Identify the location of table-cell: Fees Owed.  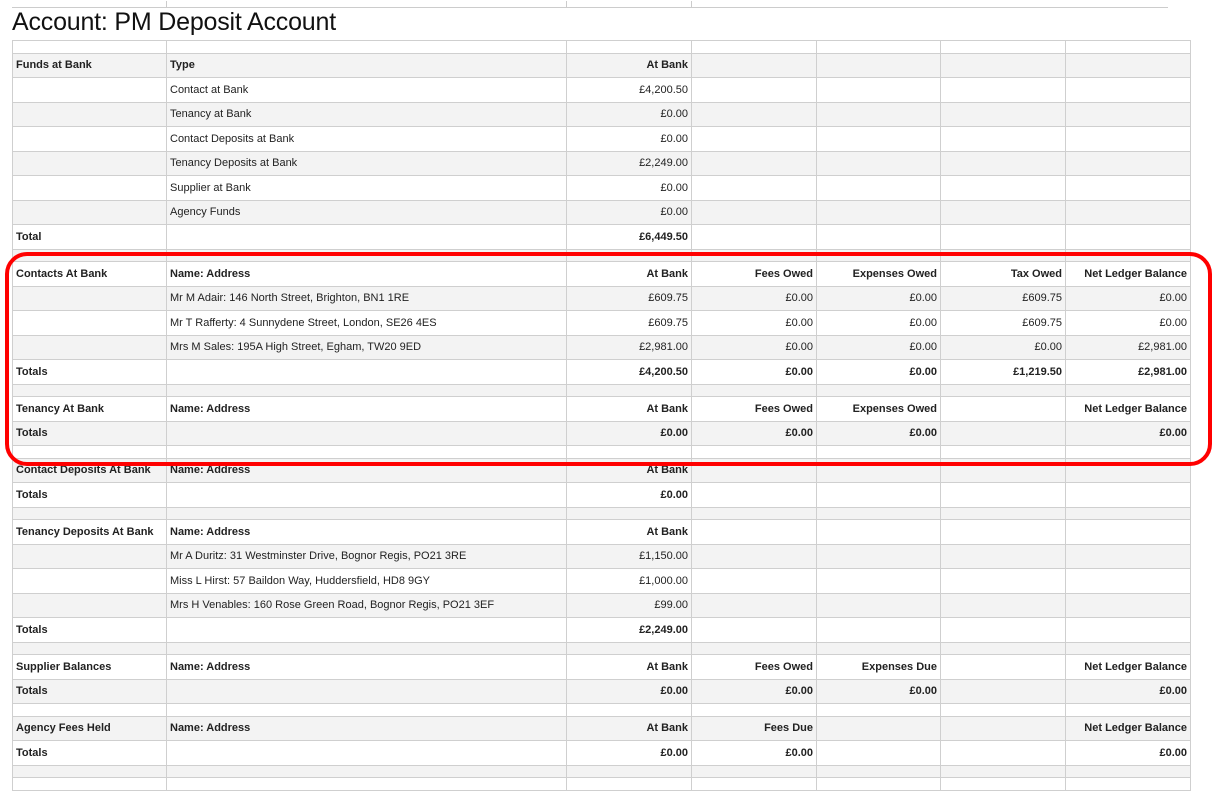
(754, 274).